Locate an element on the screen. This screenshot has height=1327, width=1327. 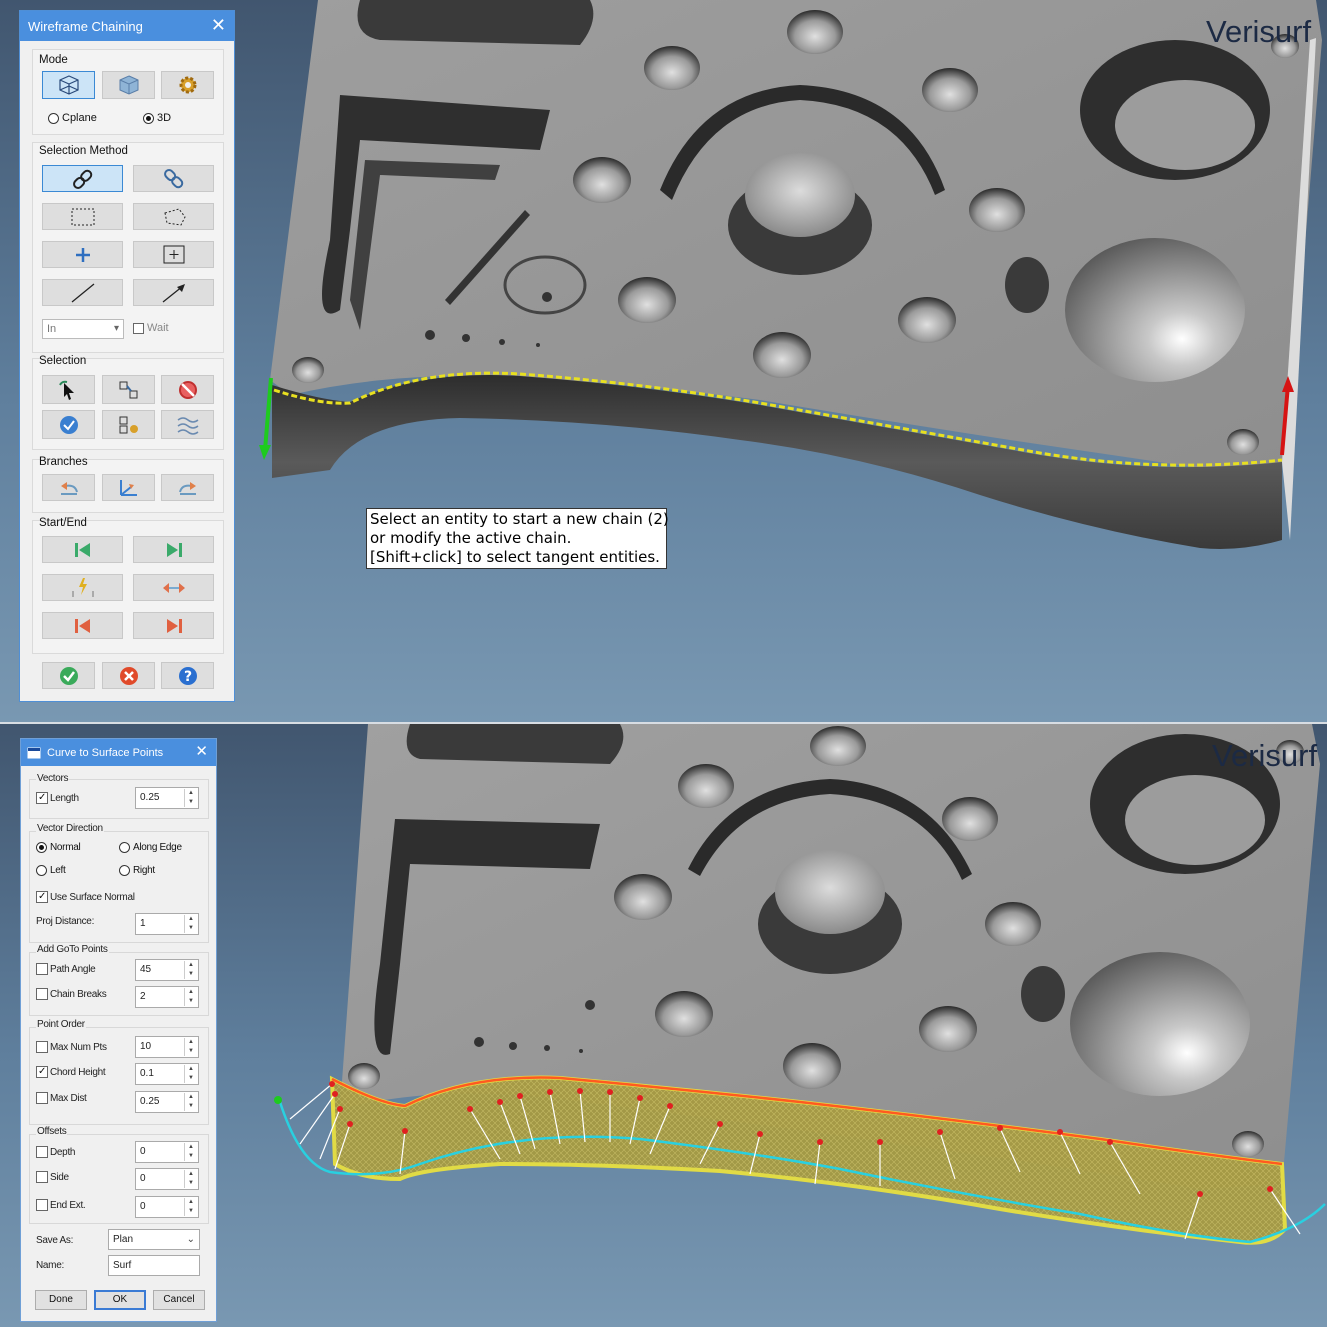
branch-back-button is located at coordinates (68, 487).